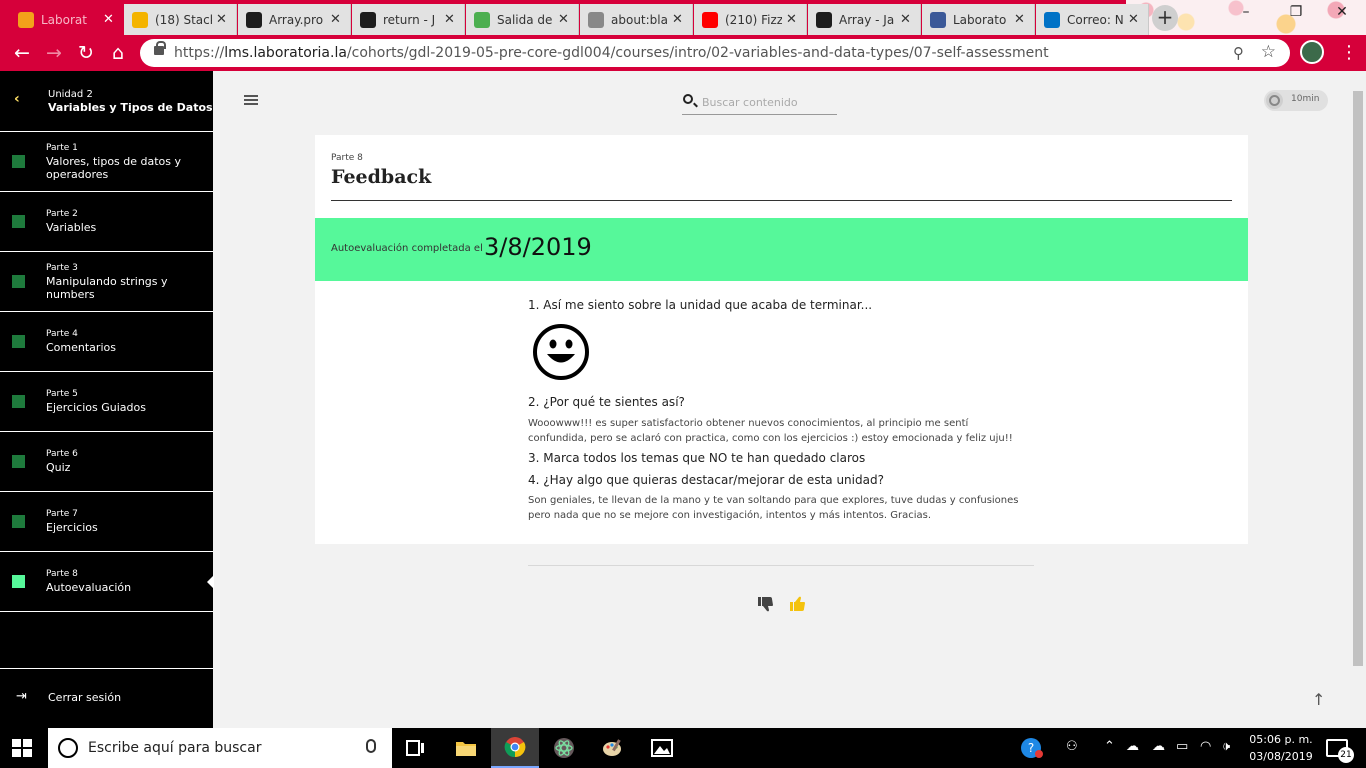  What do you see at coordinates (1349, 52) in the screenshot?
I see `browser-menu-icon: ⋮` at bounding box center [1349, 52].